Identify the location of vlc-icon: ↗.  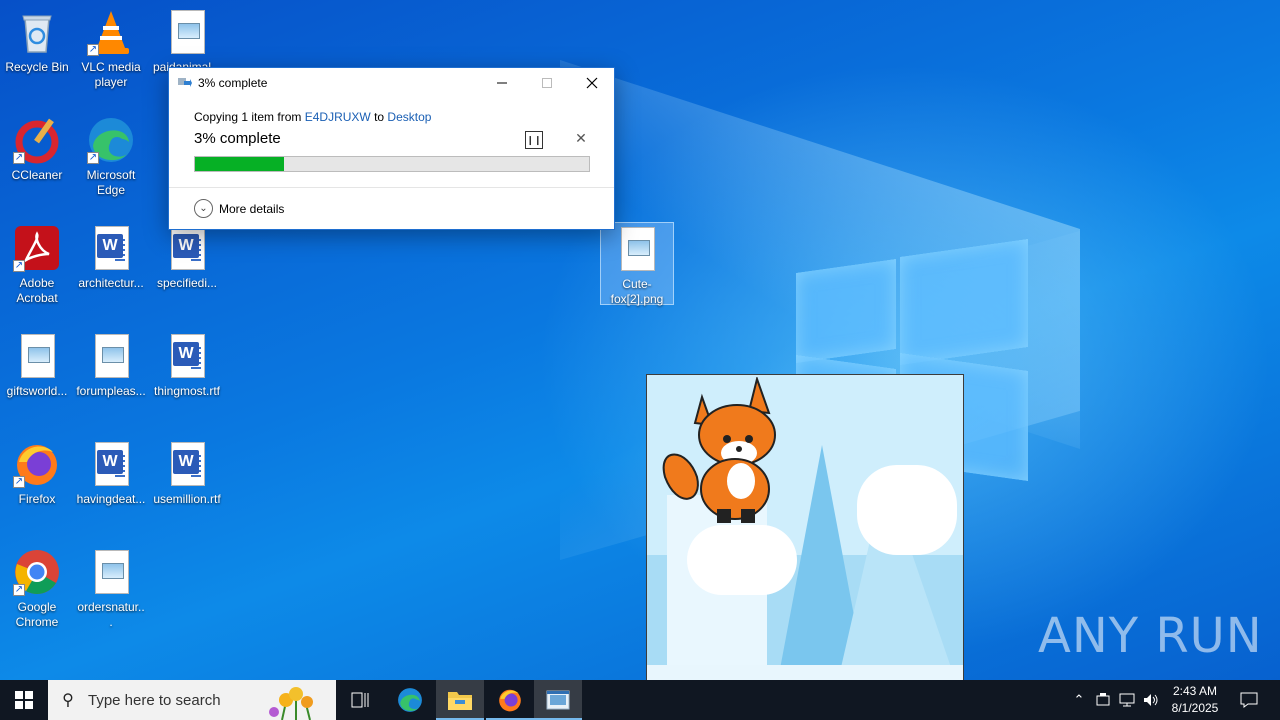
(111, 32).